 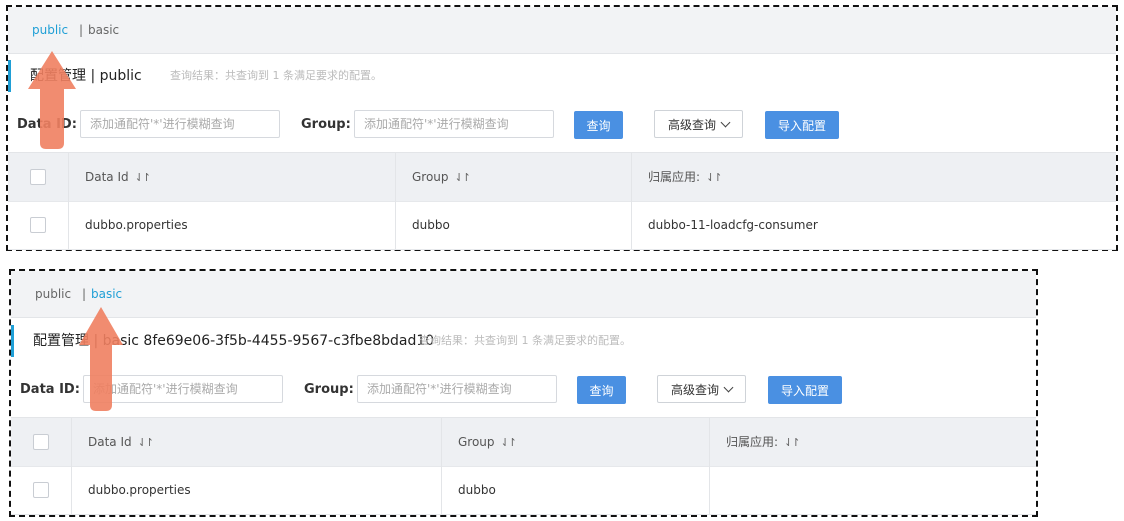 What do you see at coordinates (872, 490) in the screenshot?
I see `cell-app` at bounding box center [872, 490].